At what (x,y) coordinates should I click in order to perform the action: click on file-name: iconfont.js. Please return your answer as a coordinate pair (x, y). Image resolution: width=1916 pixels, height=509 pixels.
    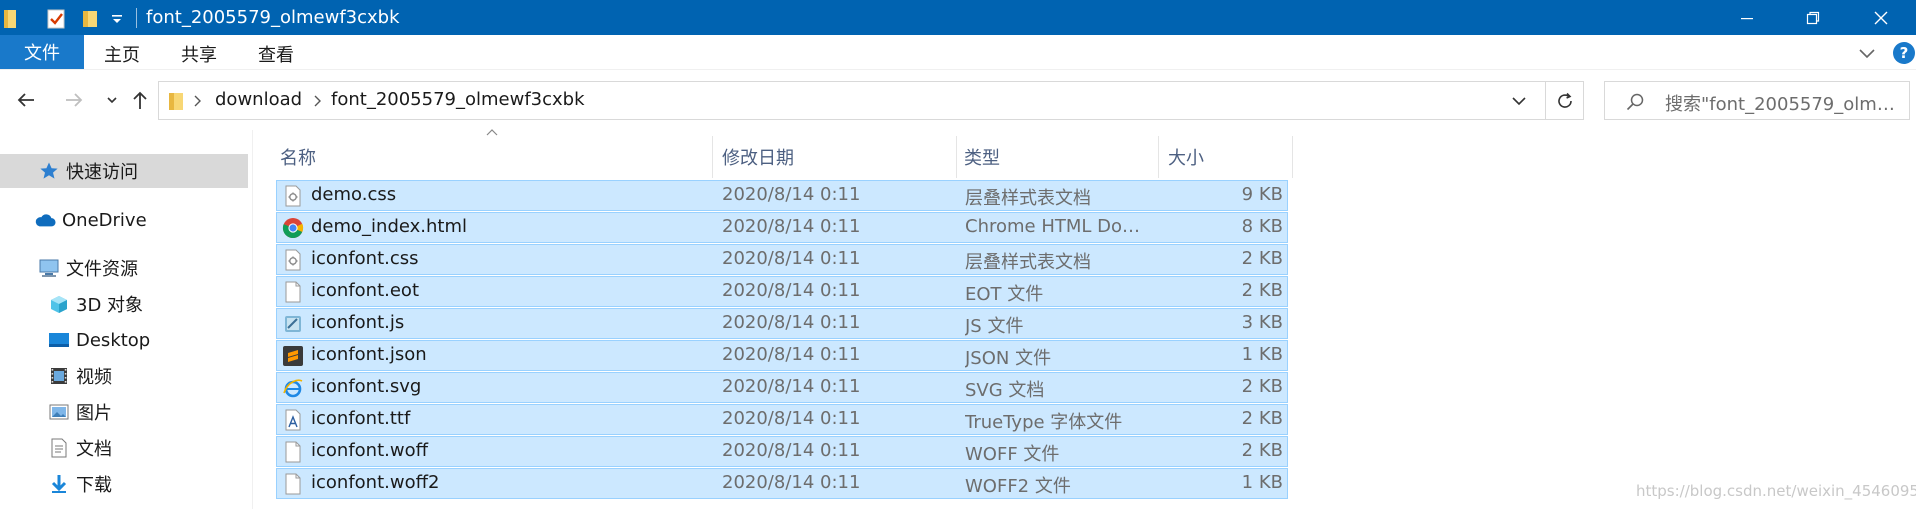
    Looking at the image, I should click on (358, 322).